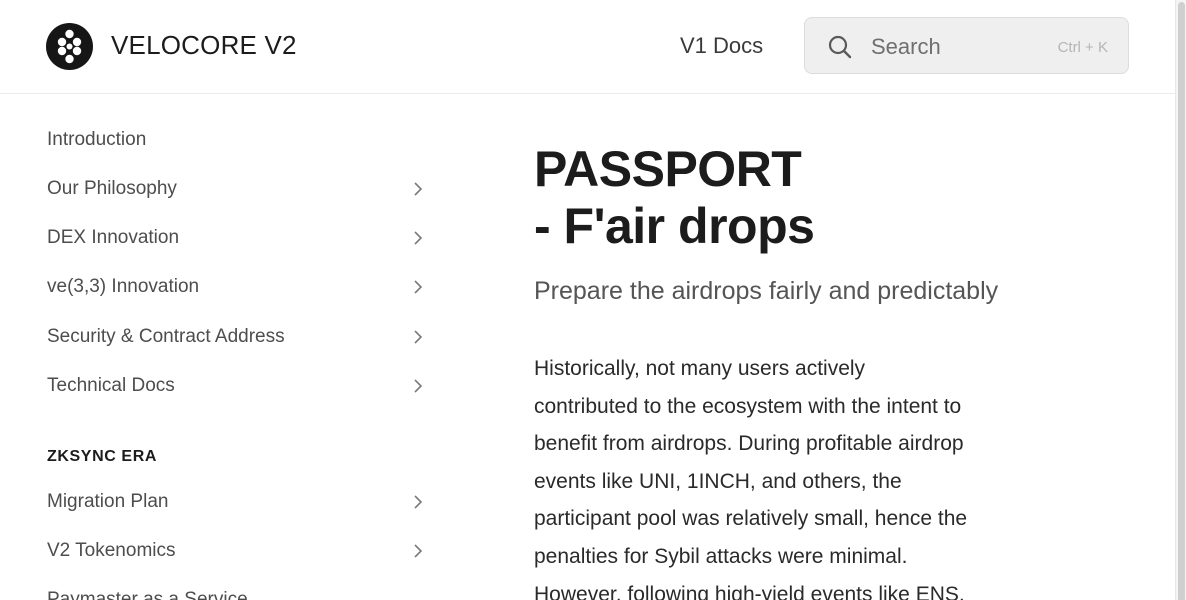 The height and width of the screenshot is (600, 1186). What do you see at coordinates (237, 189) in the screenshot?
I see `sidebar-item-our-philosophy: Our Philosophy` at bounding box center [237, 189].